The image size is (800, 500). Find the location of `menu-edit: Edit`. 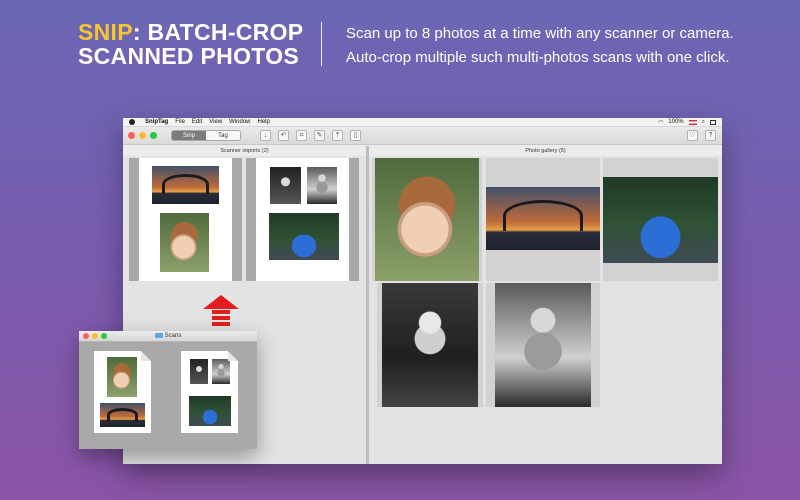

menu-edit: Edit is located at coordinates (197, 122).